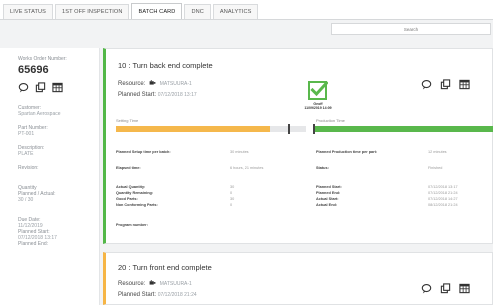  I want to click on production-progress-fill, so click(403, 129).